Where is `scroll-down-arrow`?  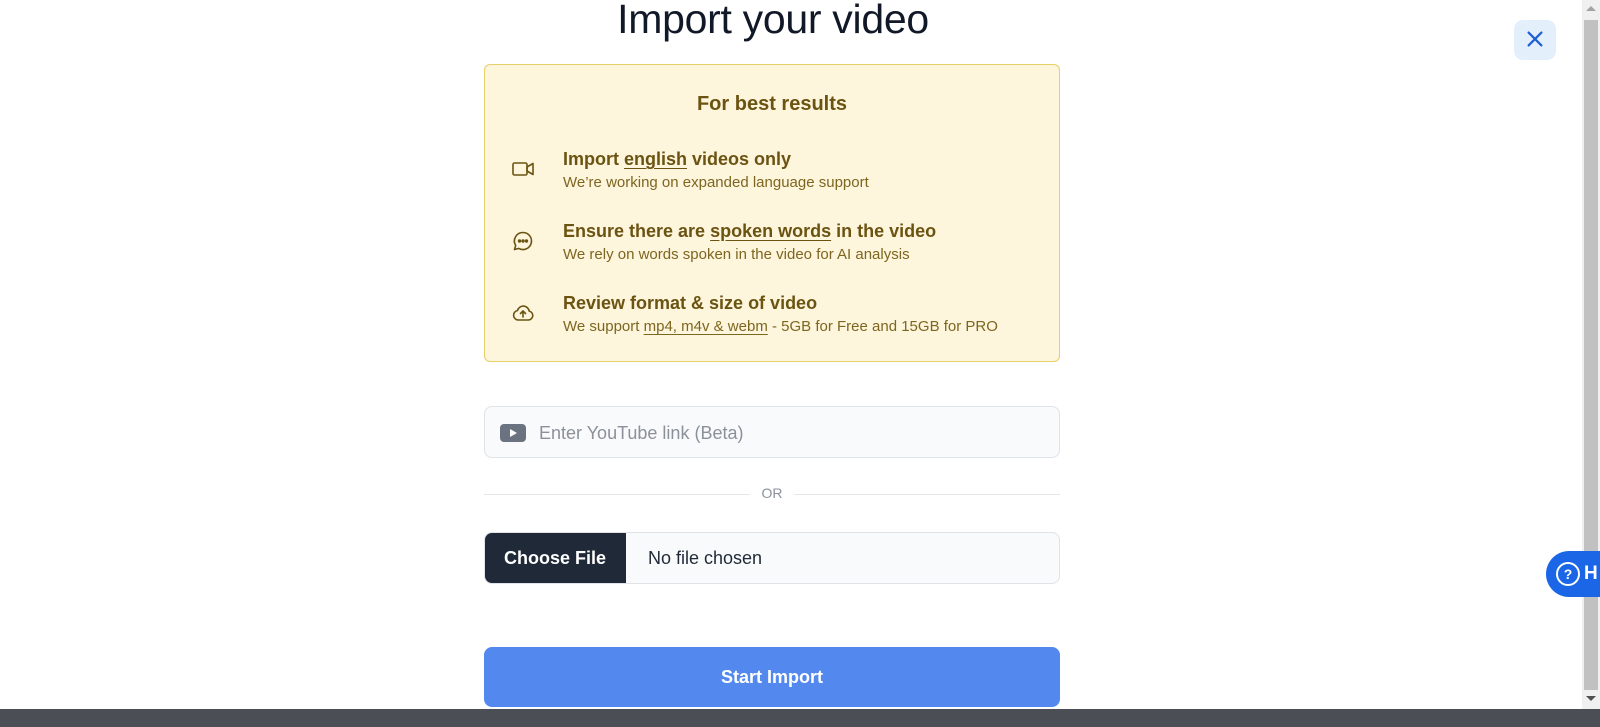 scroll-down-arrow is located at coordinates (1591, 698).